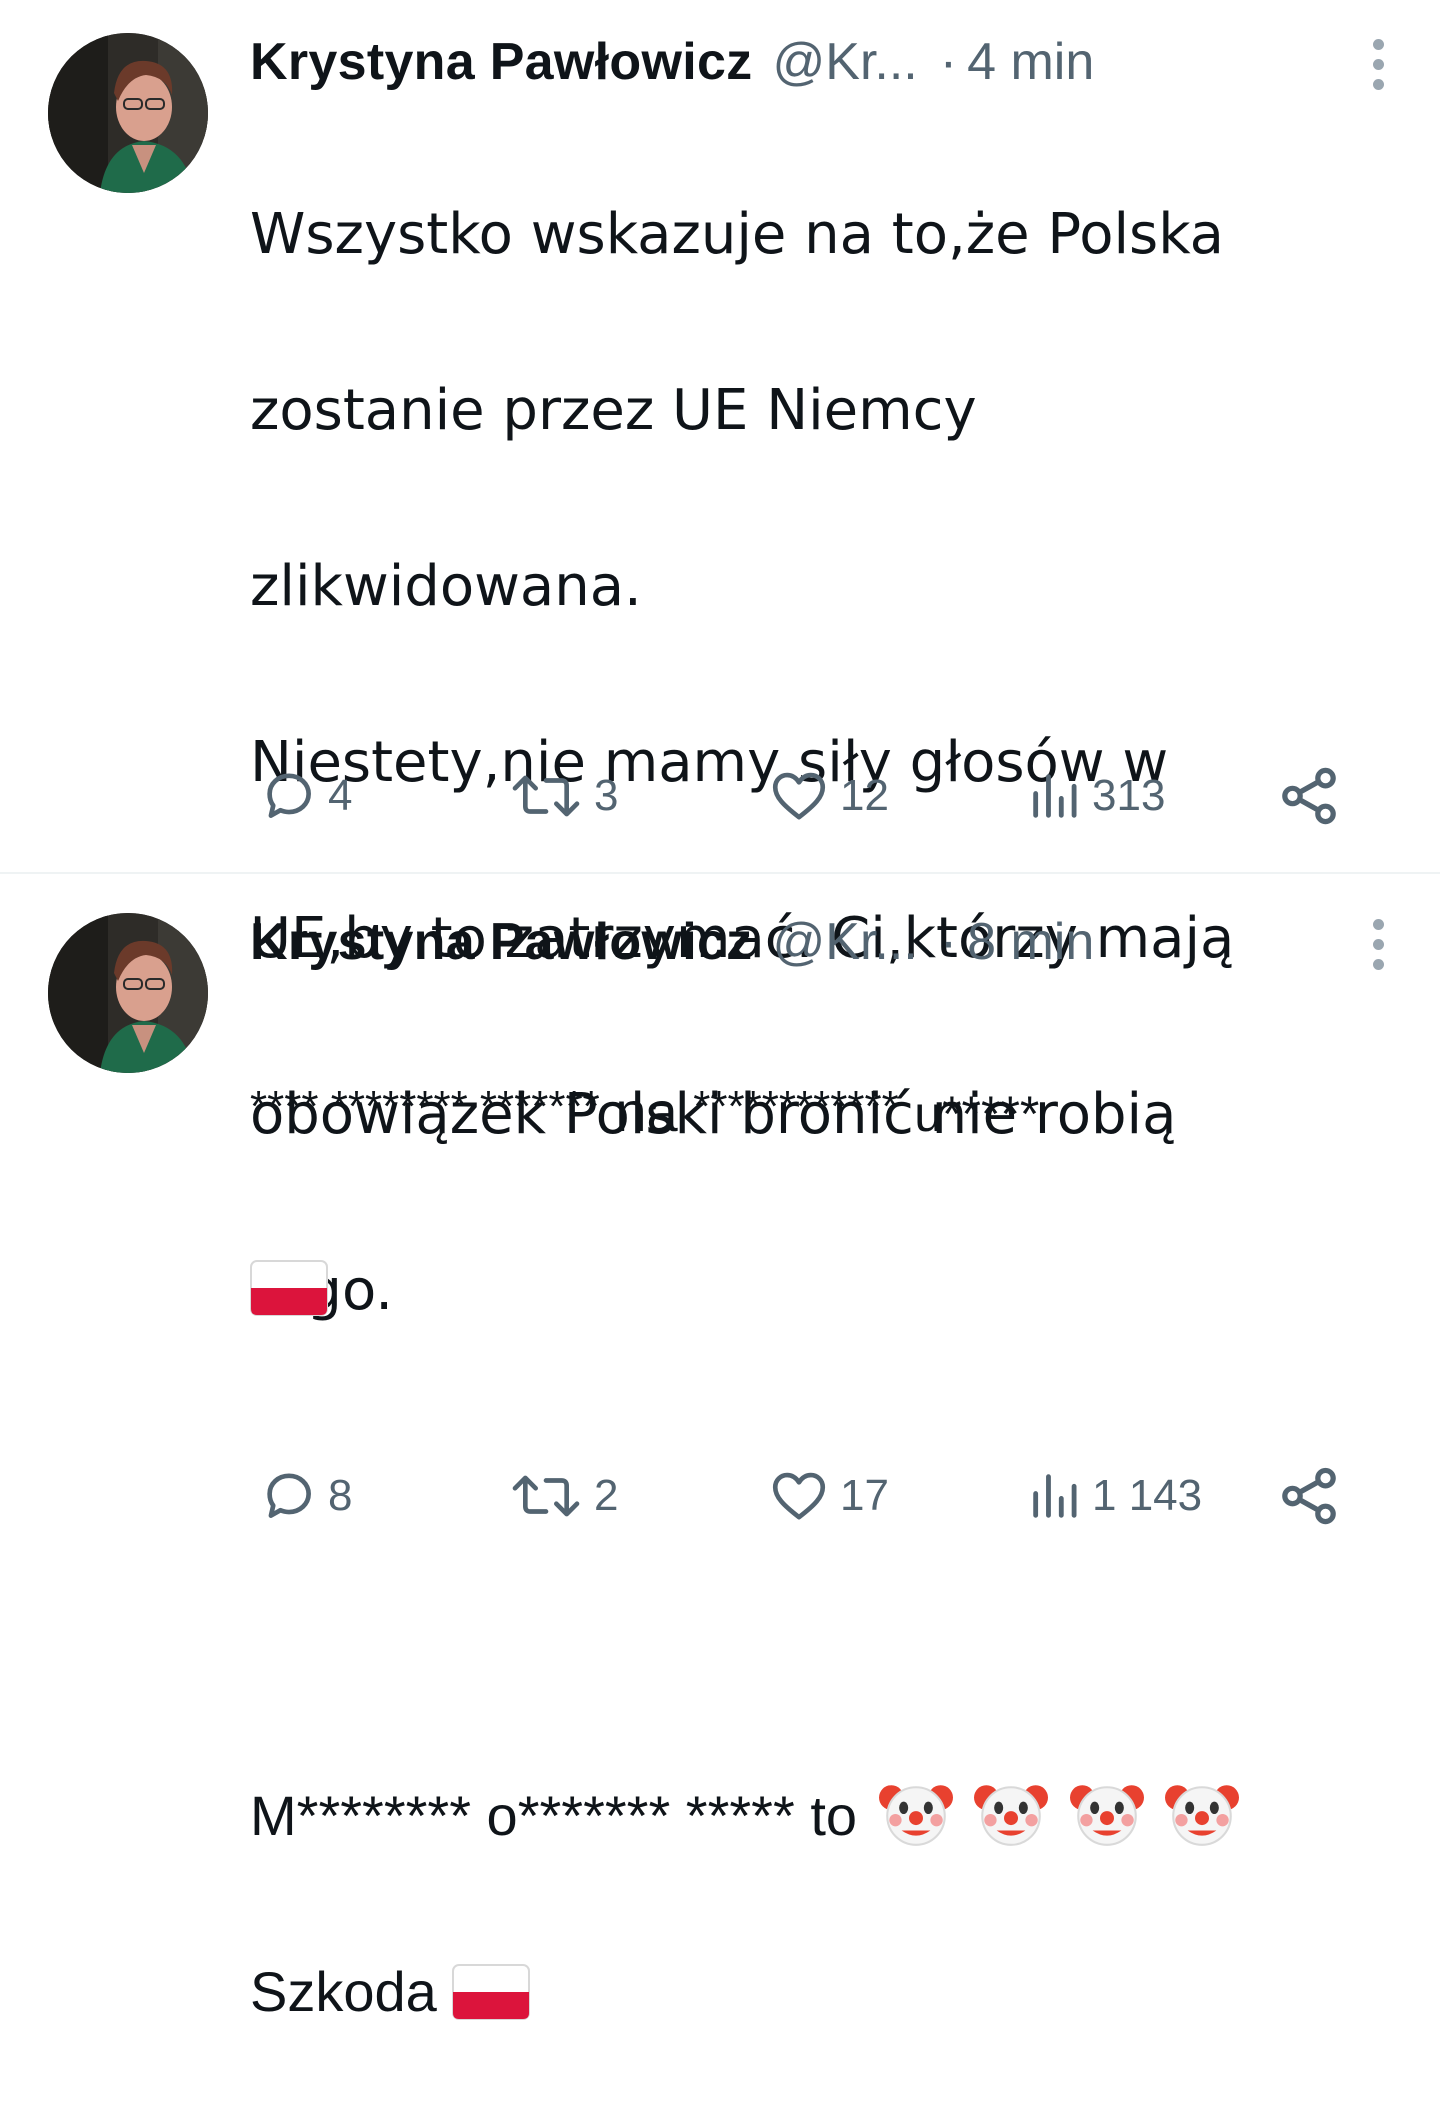  Describe the element at coordinates (446, 586) in the screenshot. I see `tweet-text-line: zlikwidowana.` at that location.